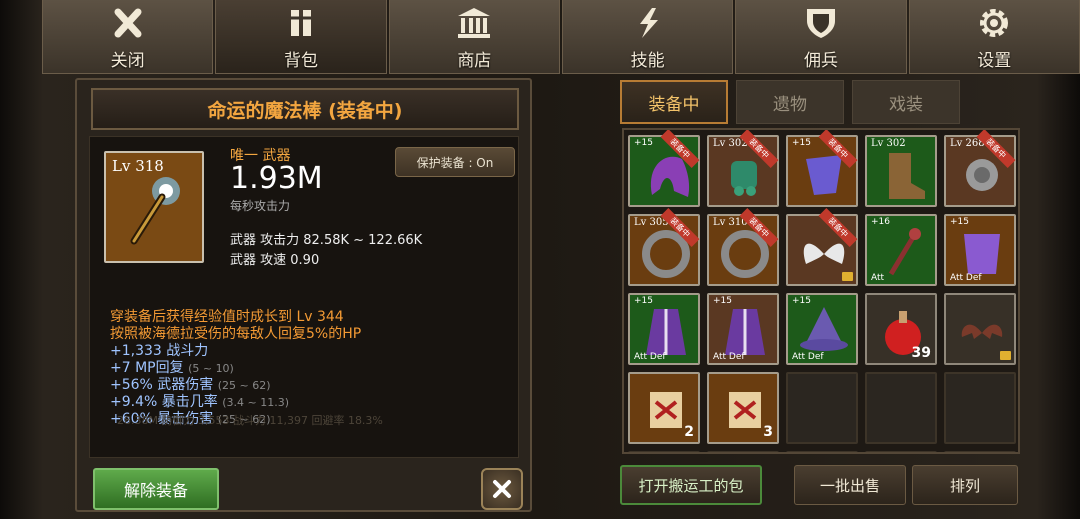 The height and width of the screenshot is (519, 1080). I want to click on tab-label: 佣兵, so click(820, 61).